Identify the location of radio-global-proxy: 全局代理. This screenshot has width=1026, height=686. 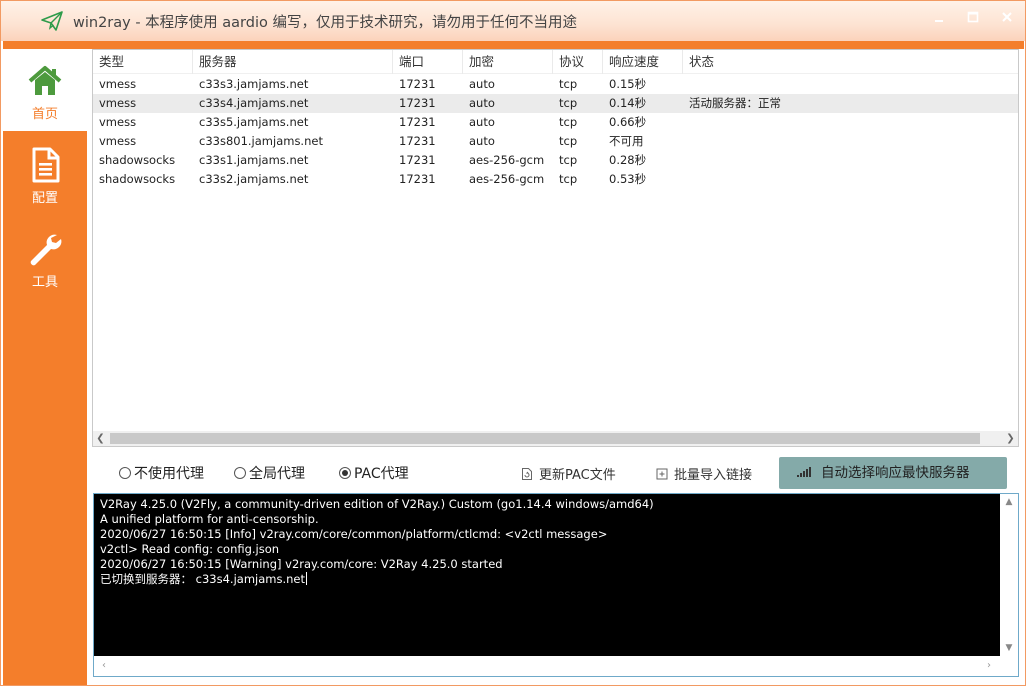
(269, 474).